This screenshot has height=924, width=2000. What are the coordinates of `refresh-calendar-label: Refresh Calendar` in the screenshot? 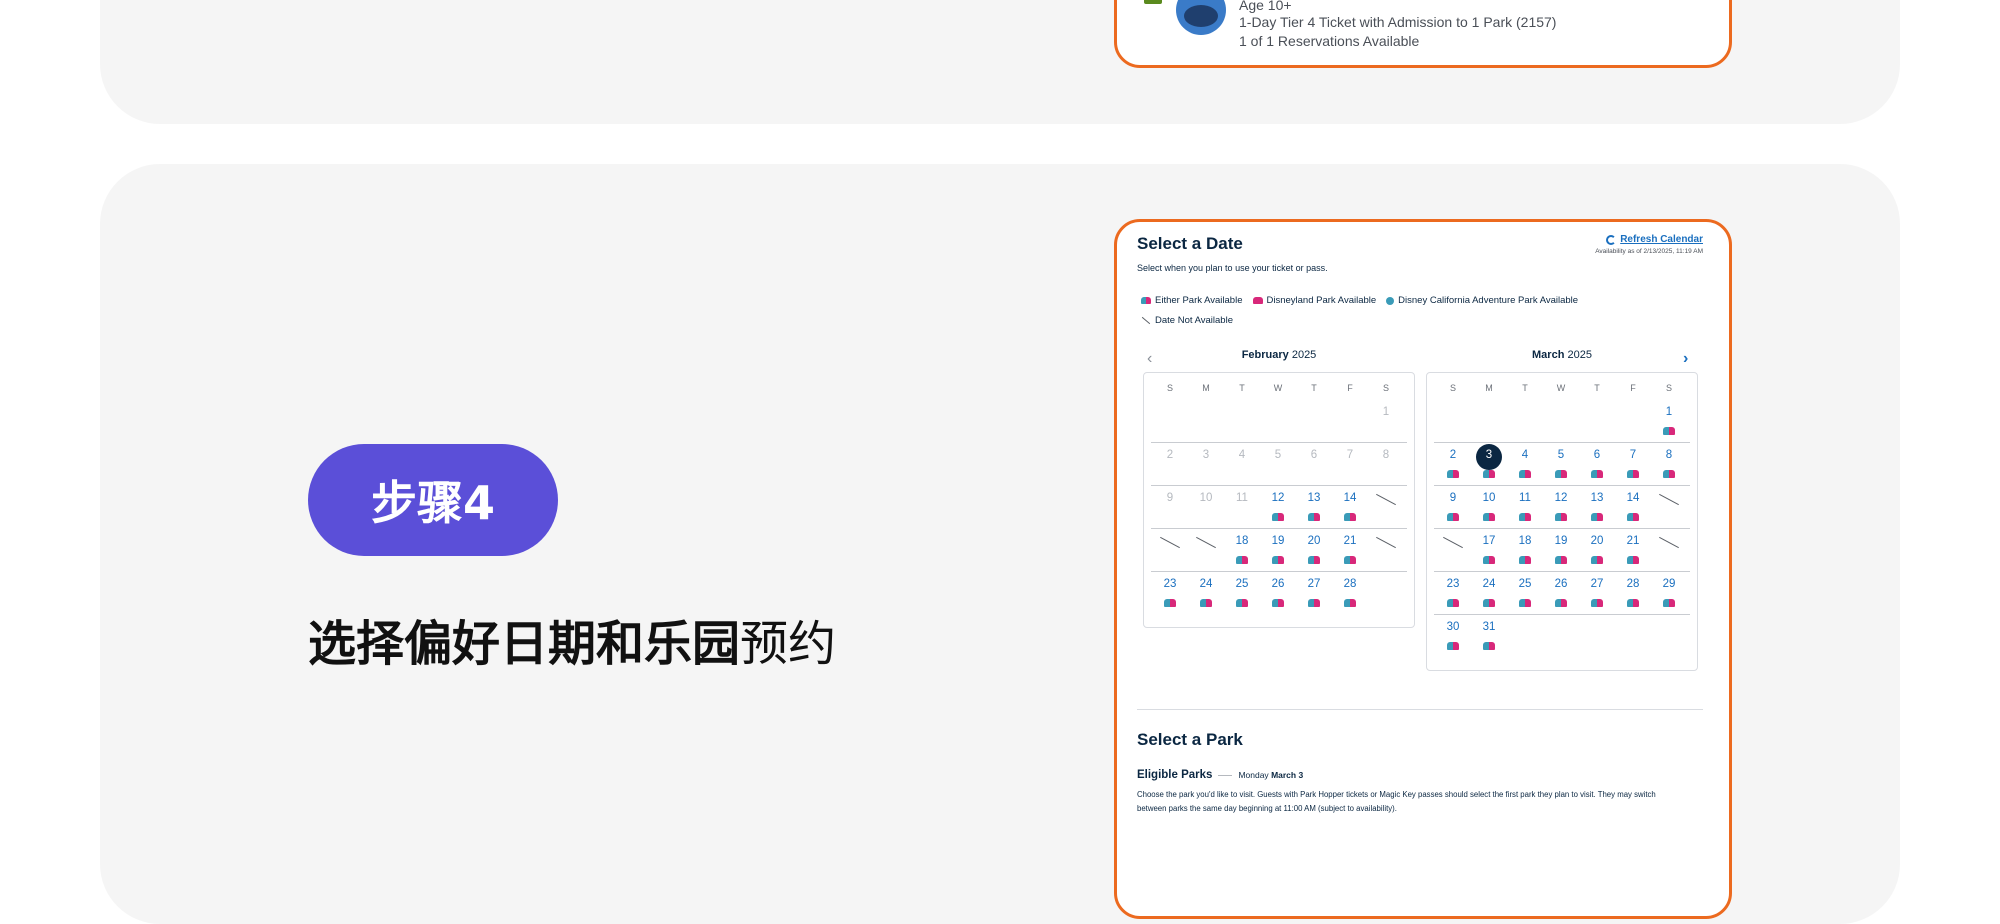 It's located at (1661, 239).